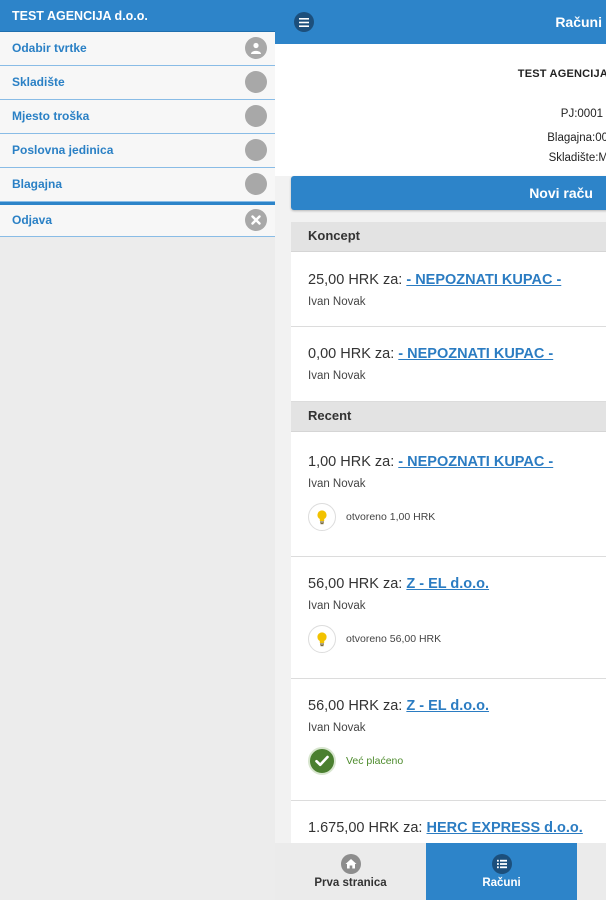 Image resolution: width=606 pixels, height=900 pixels. What do you see at coordinates (501, 864) in the screenshot?
I see `list-icon` at bounding box center [501, 864].